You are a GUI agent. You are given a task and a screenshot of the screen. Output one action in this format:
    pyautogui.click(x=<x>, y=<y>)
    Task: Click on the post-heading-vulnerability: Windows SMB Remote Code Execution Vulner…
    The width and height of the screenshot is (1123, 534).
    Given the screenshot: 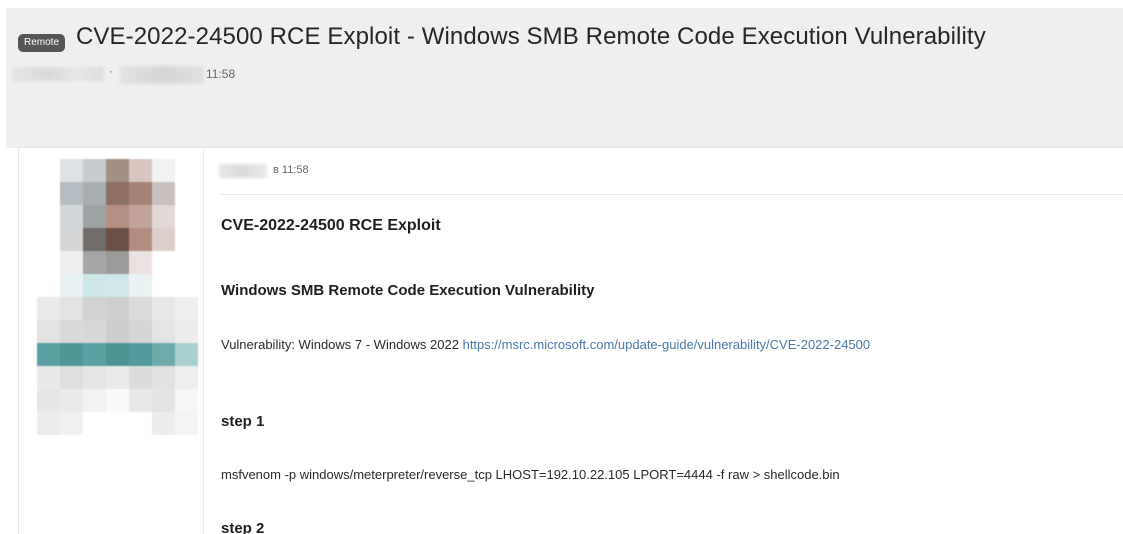 What is the action you would take?
    pyautogui.click(x=408, y=290)
    